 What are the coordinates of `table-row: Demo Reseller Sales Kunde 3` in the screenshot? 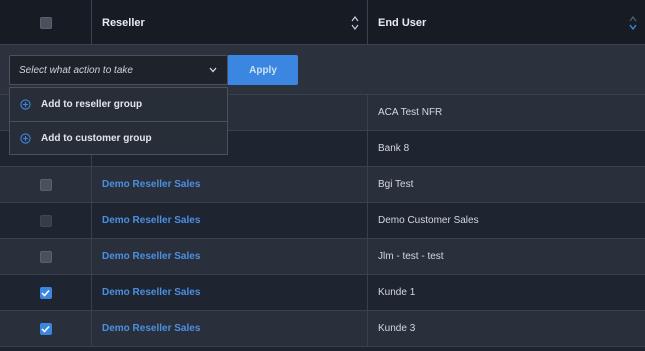 It's located at (322, 329).